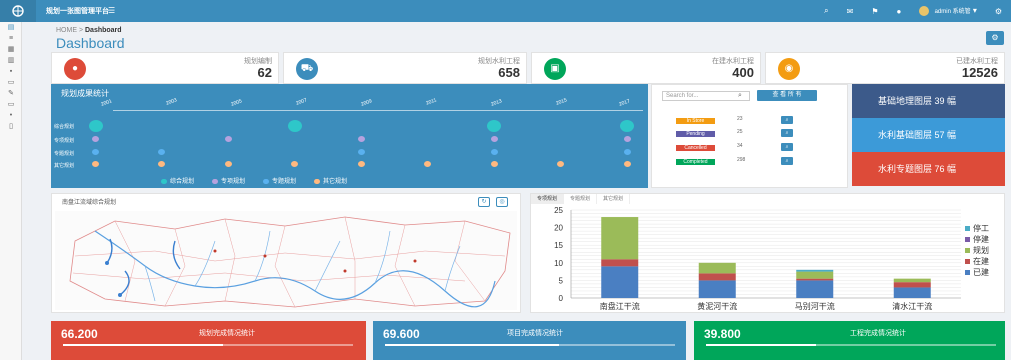  What do you see at coordinates (208, 340) in the screenshot?
I see `metric-planning: 66.200 规划完成情况统计` at bounding box center [208, 340].